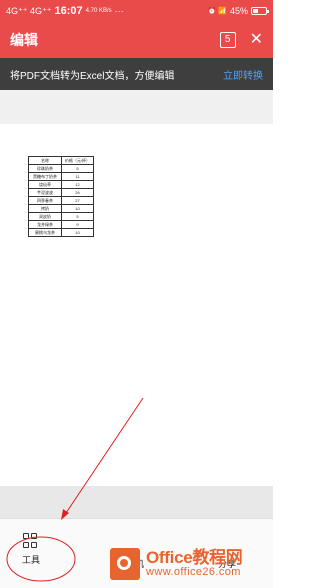 This screenshot has width=320, height=588. I want to click on app-bar: 编辑 5 ✕, so click(136, 40).